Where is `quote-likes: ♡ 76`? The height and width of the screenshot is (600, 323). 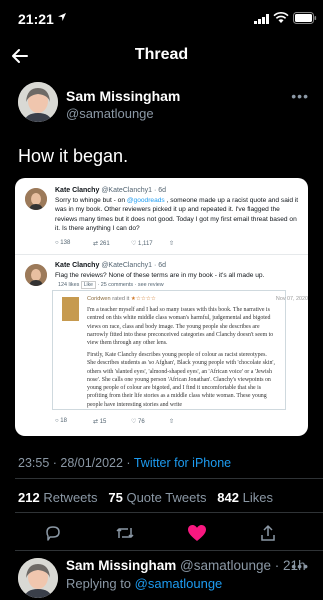 quote-likes: ♡ 76 is located at coordinates (138, 422).